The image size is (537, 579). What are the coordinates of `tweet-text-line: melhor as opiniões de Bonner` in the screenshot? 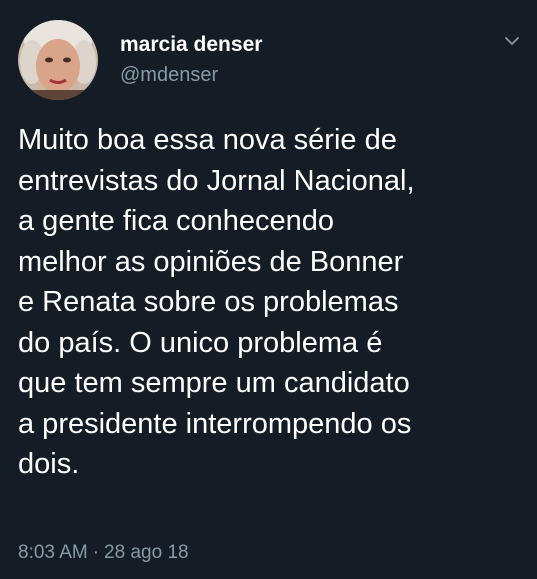 It's located at (211, 261).